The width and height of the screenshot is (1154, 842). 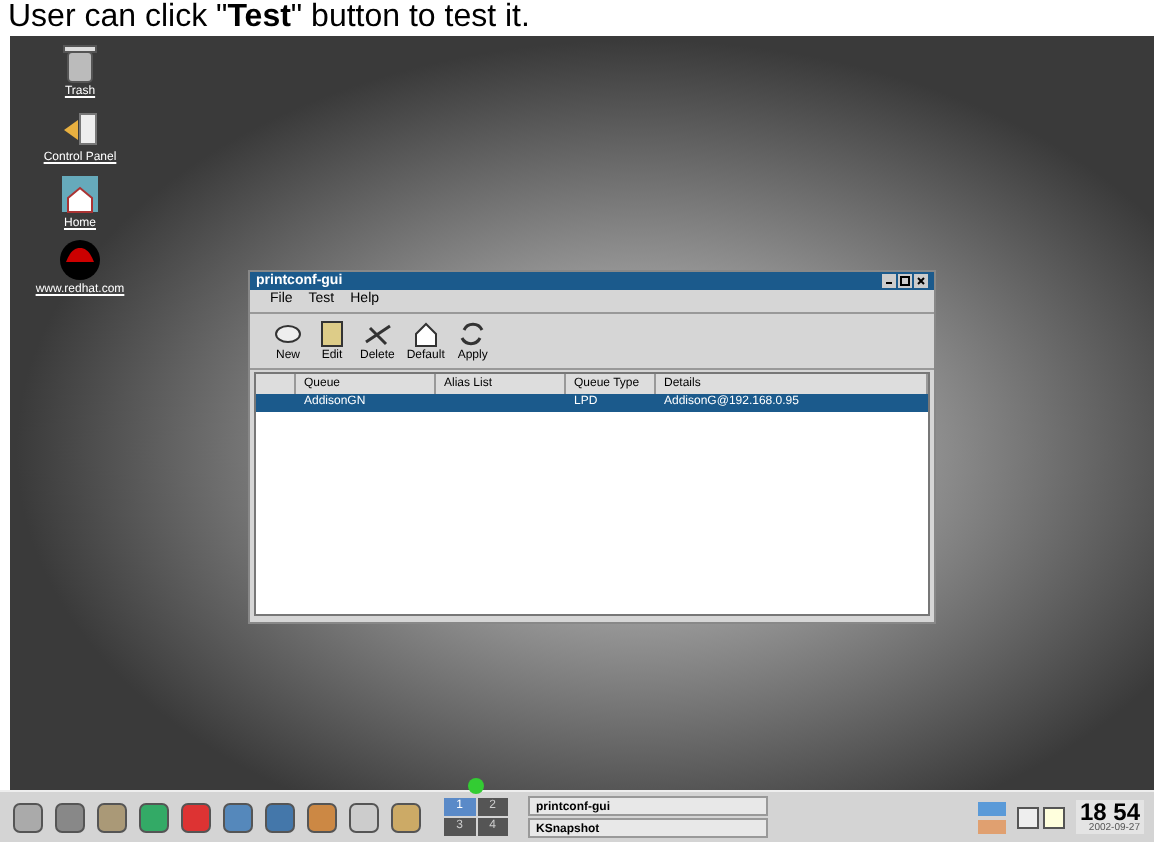 What do you see at coordinates (80, 62) in the screenshot?
I see `trash-icon` at bounding box center [80, 62].